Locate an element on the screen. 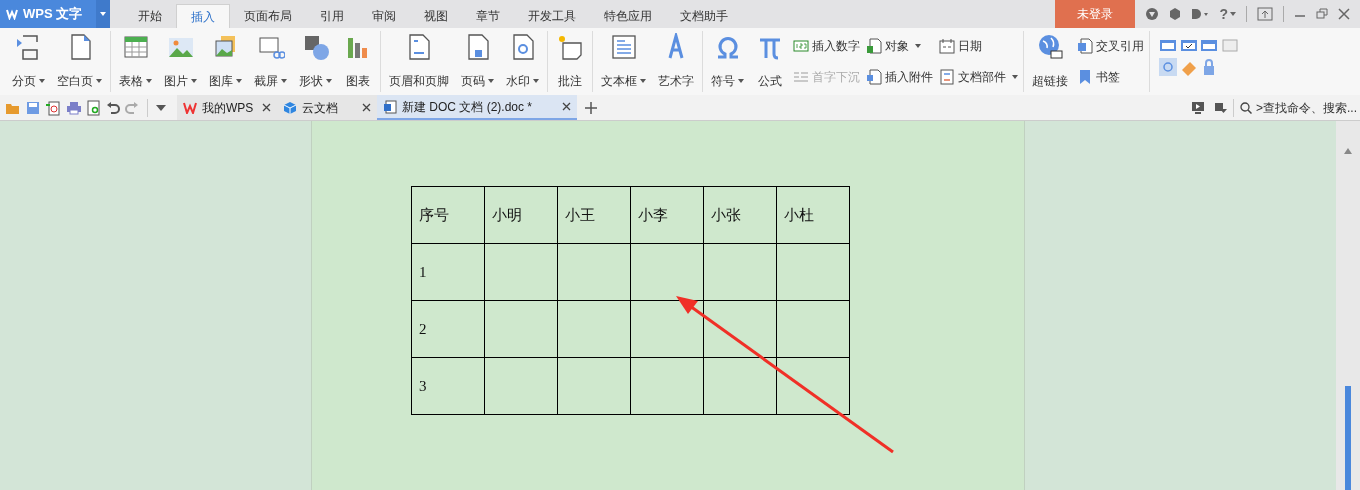 The height and width of the screenshot is (490, 1360). menu-tab: 开始 is located at coordinates (150, 16).